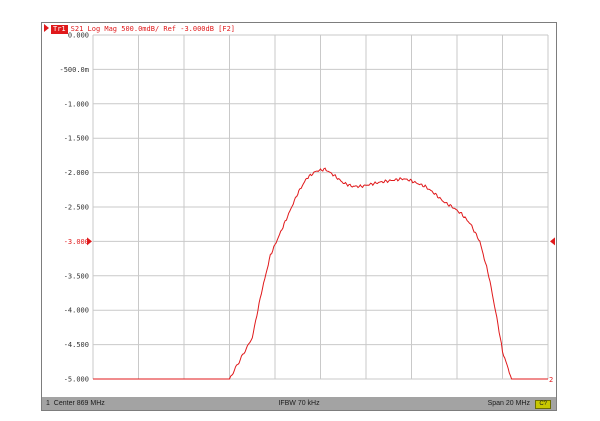 This screenshot has height=421, width=600. Describe the element at coordinates (76, 173) in the screenshot. I see `y-tick-label: -2.000` at that location.